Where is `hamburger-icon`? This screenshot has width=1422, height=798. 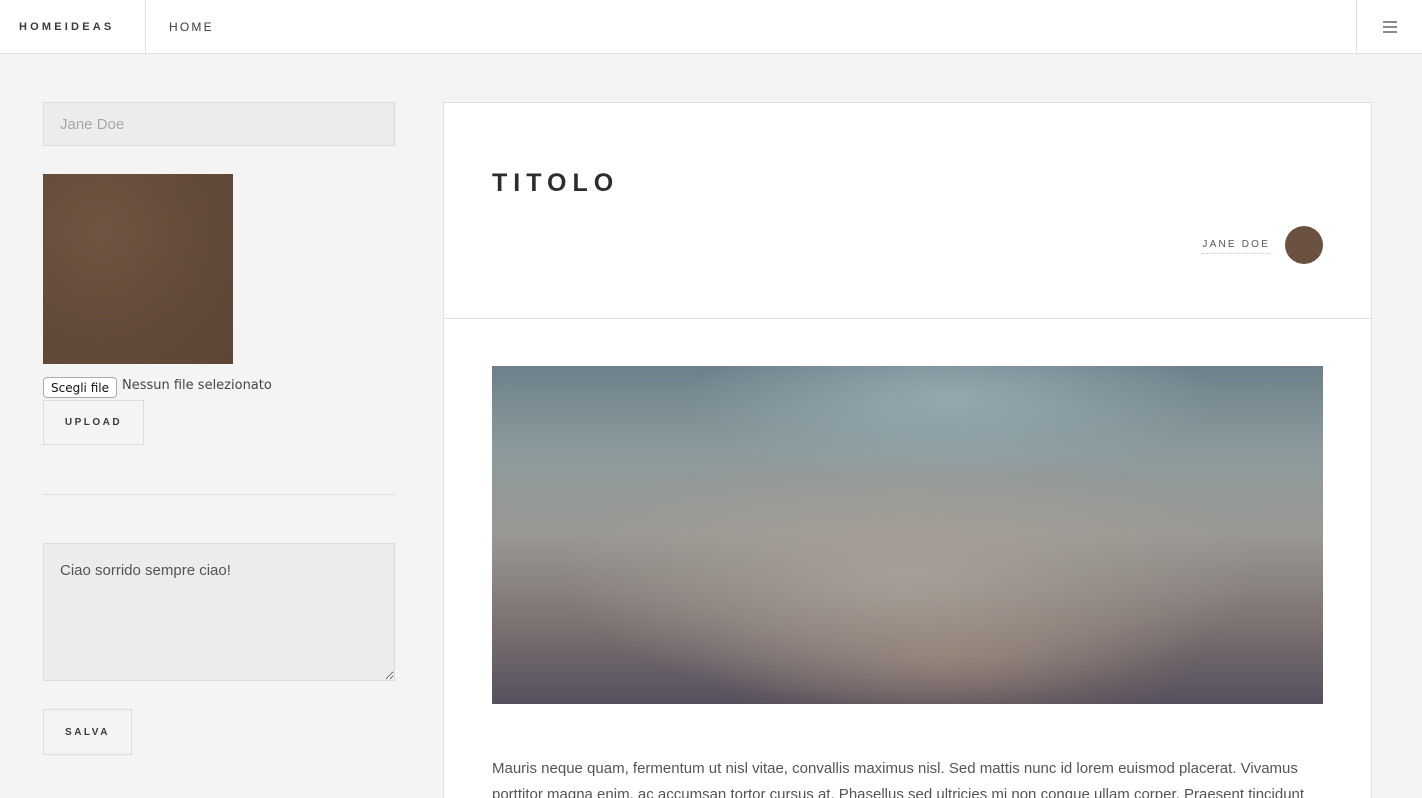
hamburger-icon is located at coordinates (1389, 26).